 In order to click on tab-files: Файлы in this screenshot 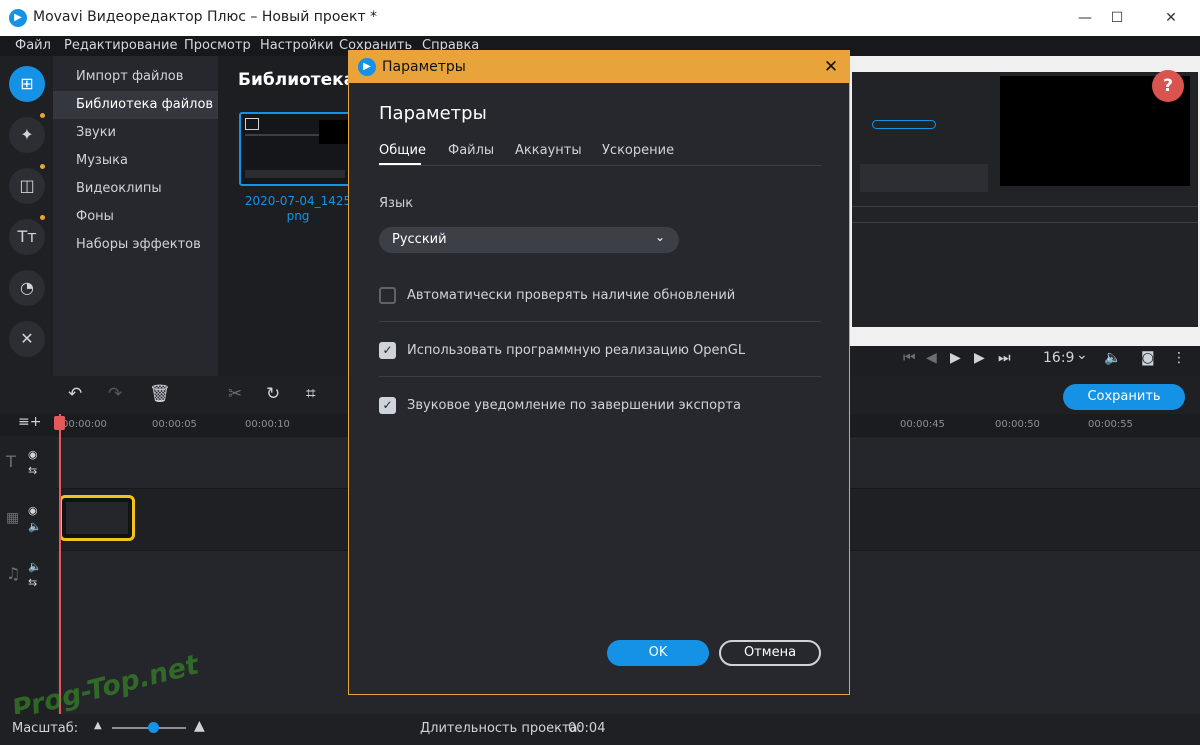, I will do `click(471, 150)`.